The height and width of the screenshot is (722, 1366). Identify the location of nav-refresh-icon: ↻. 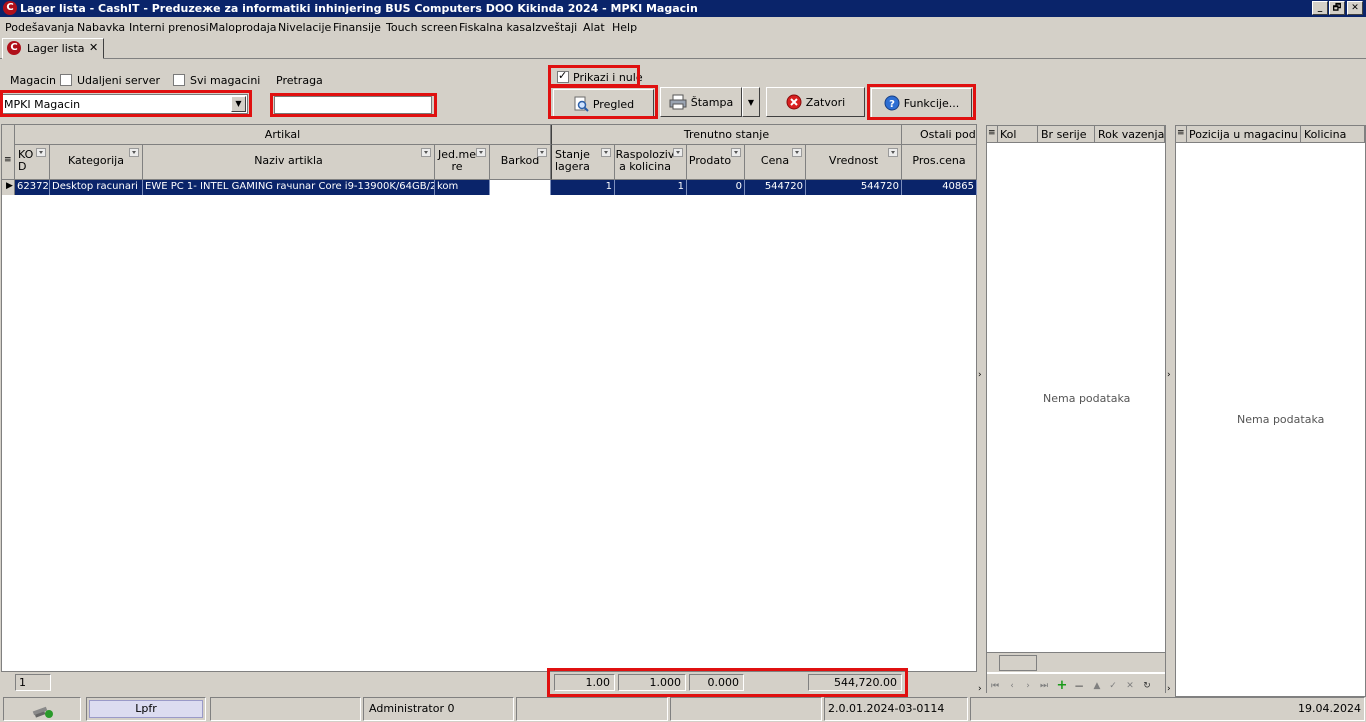
(1147, 686).